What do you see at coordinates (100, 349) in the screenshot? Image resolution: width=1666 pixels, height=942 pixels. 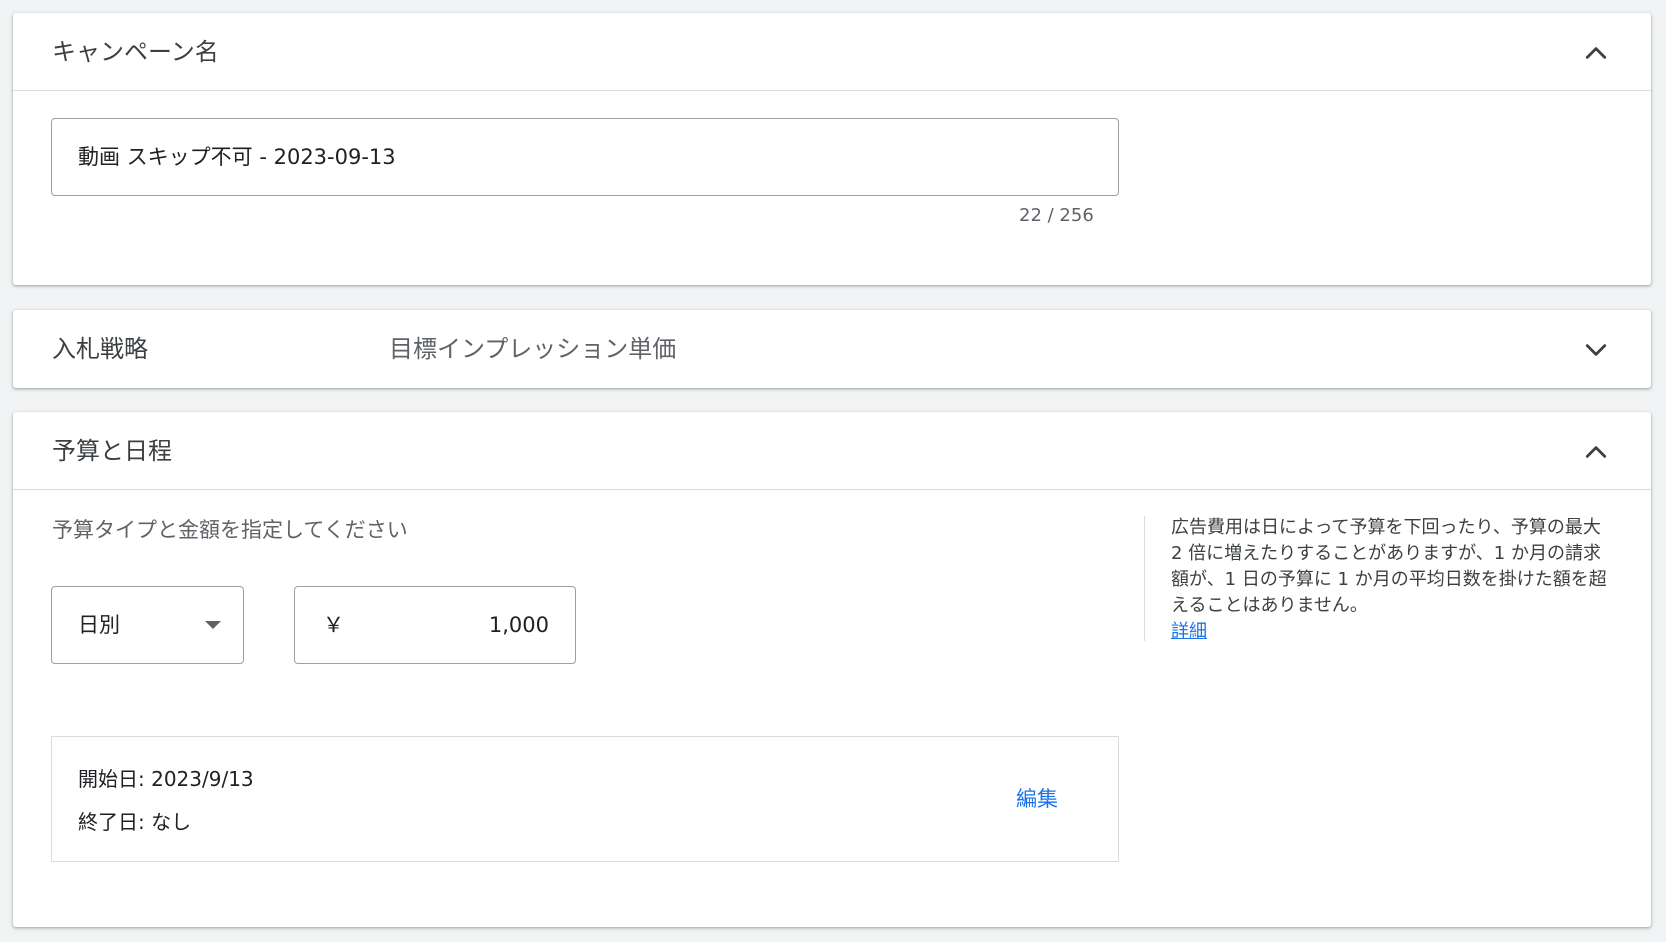 I see `bid-strategy-title: 入札戦略` at bounding box center [100, 349].